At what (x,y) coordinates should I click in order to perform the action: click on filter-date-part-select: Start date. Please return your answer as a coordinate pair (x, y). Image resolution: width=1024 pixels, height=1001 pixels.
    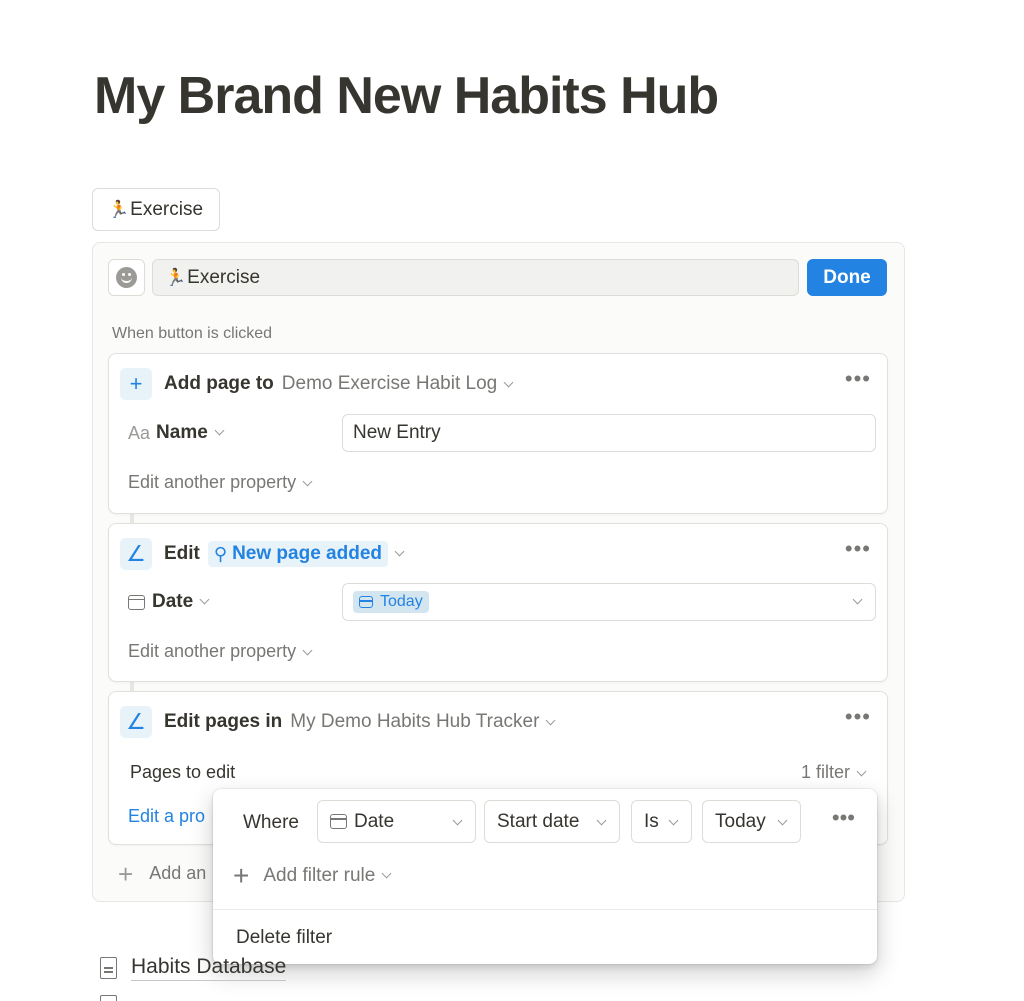
    Looking at the image, I should click on (552, 821).